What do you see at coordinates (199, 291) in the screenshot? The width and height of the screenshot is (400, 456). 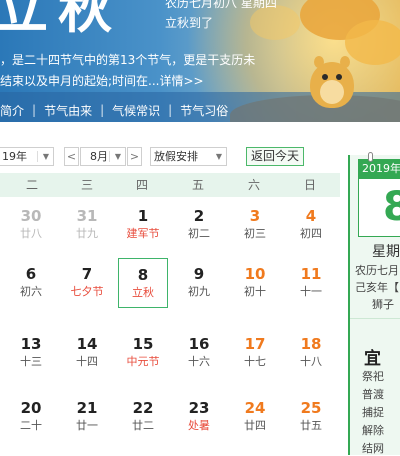 I see `lunar-day-label: 初九` at bounding box center [199, 291].